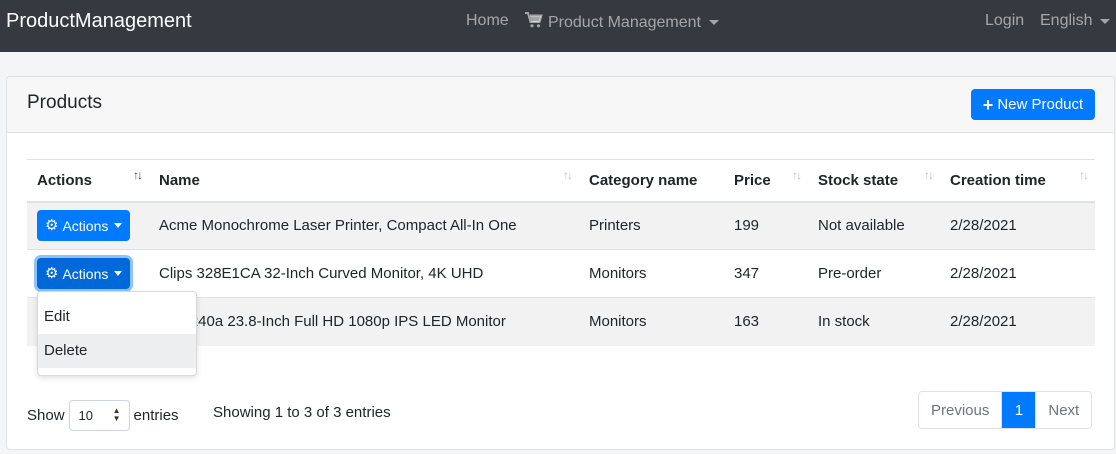 This screenshot has height=454, width=1116. Describe the element at coordinates (874, 225) in the screenshot. I see `stock-cell: Not available` at that location.